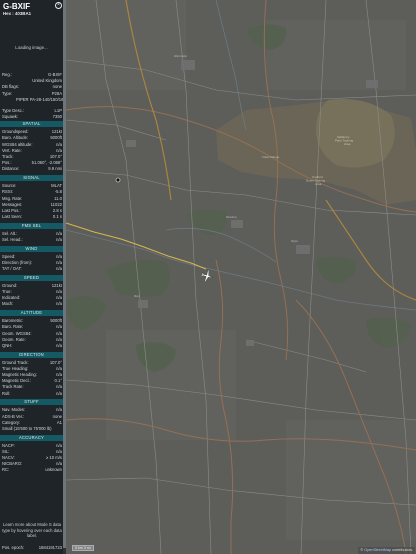 The height and width of the screenshot is (554, 416). Describe the element at coordinates (32, 429) in the screenshot. I see `detail-row: Small (15'500 to 75'000 lb)` at that location.